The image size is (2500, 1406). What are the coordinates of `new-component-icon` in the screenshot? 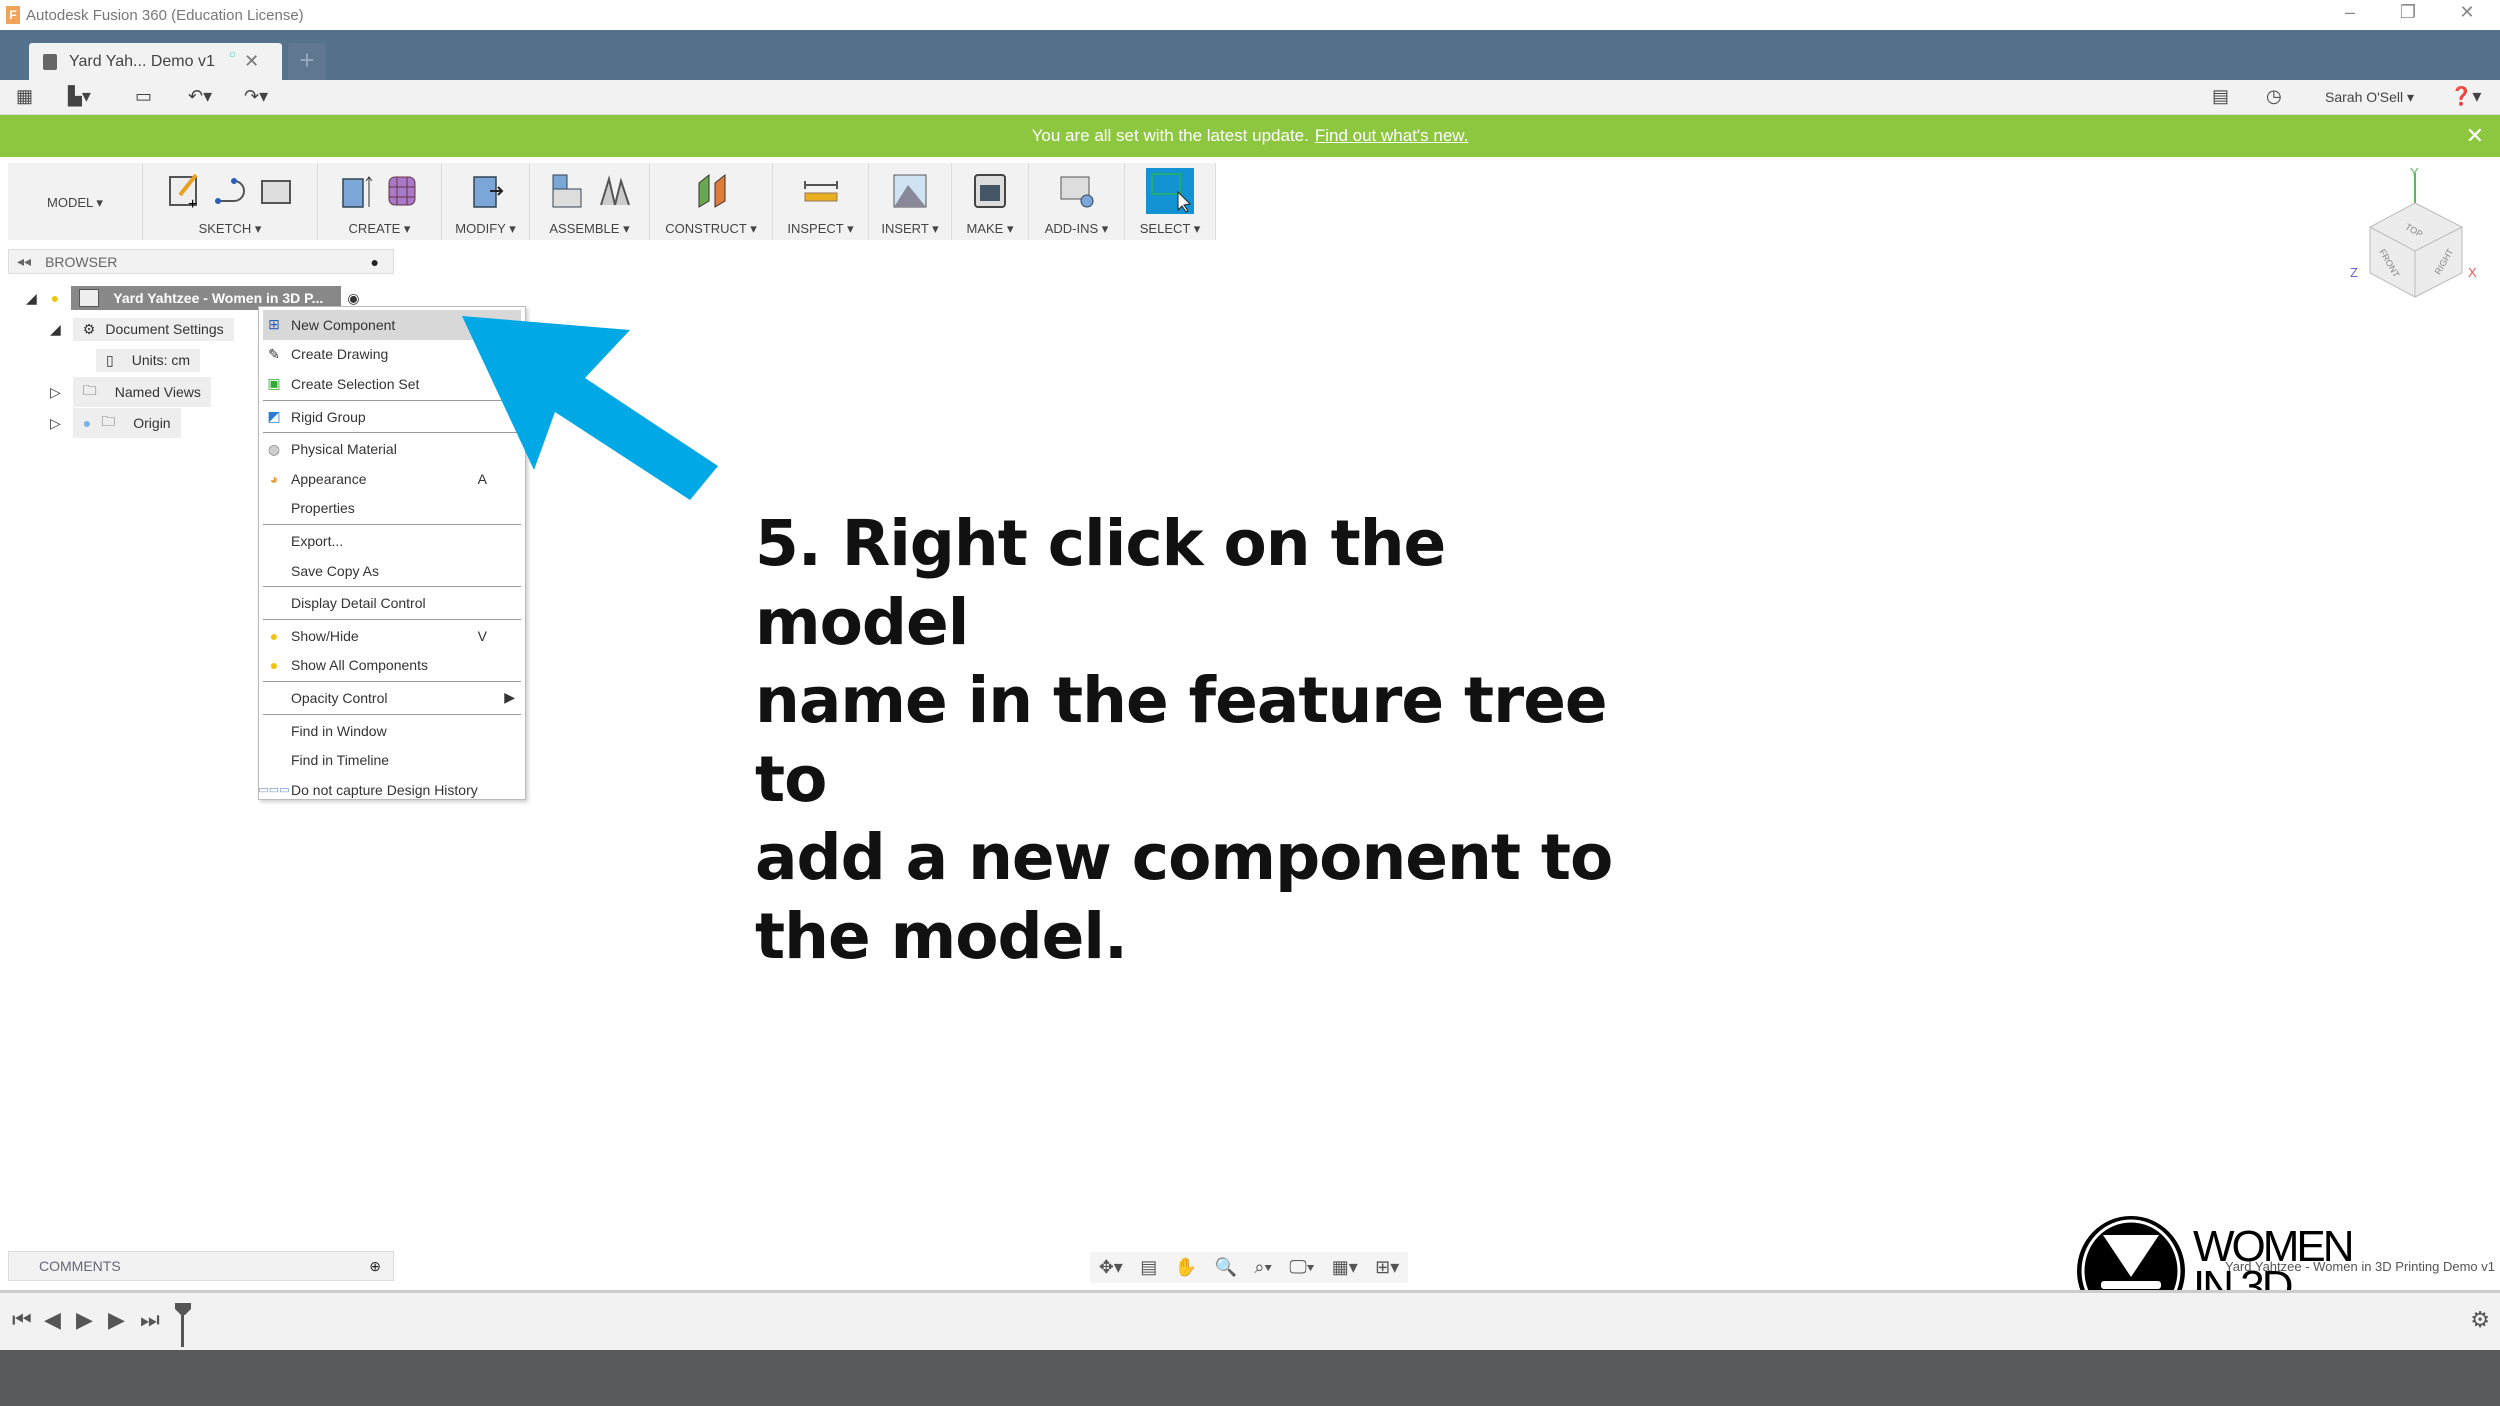 It's located at (567, 191).